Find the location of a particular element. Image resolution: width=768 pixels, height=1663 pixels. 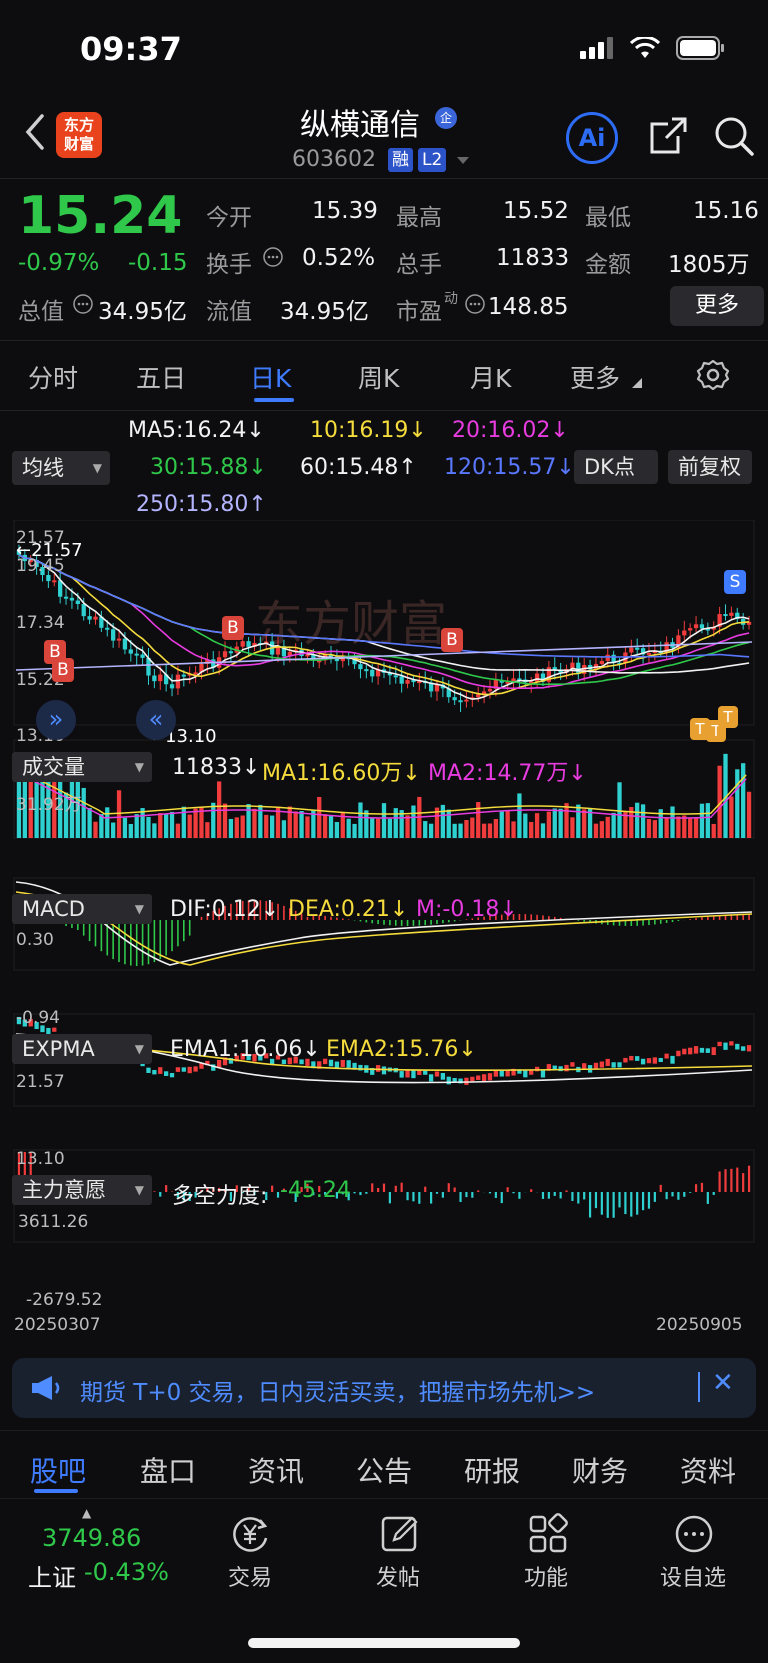

index-value: 3749.86 is located at coordinates (91, 1538).